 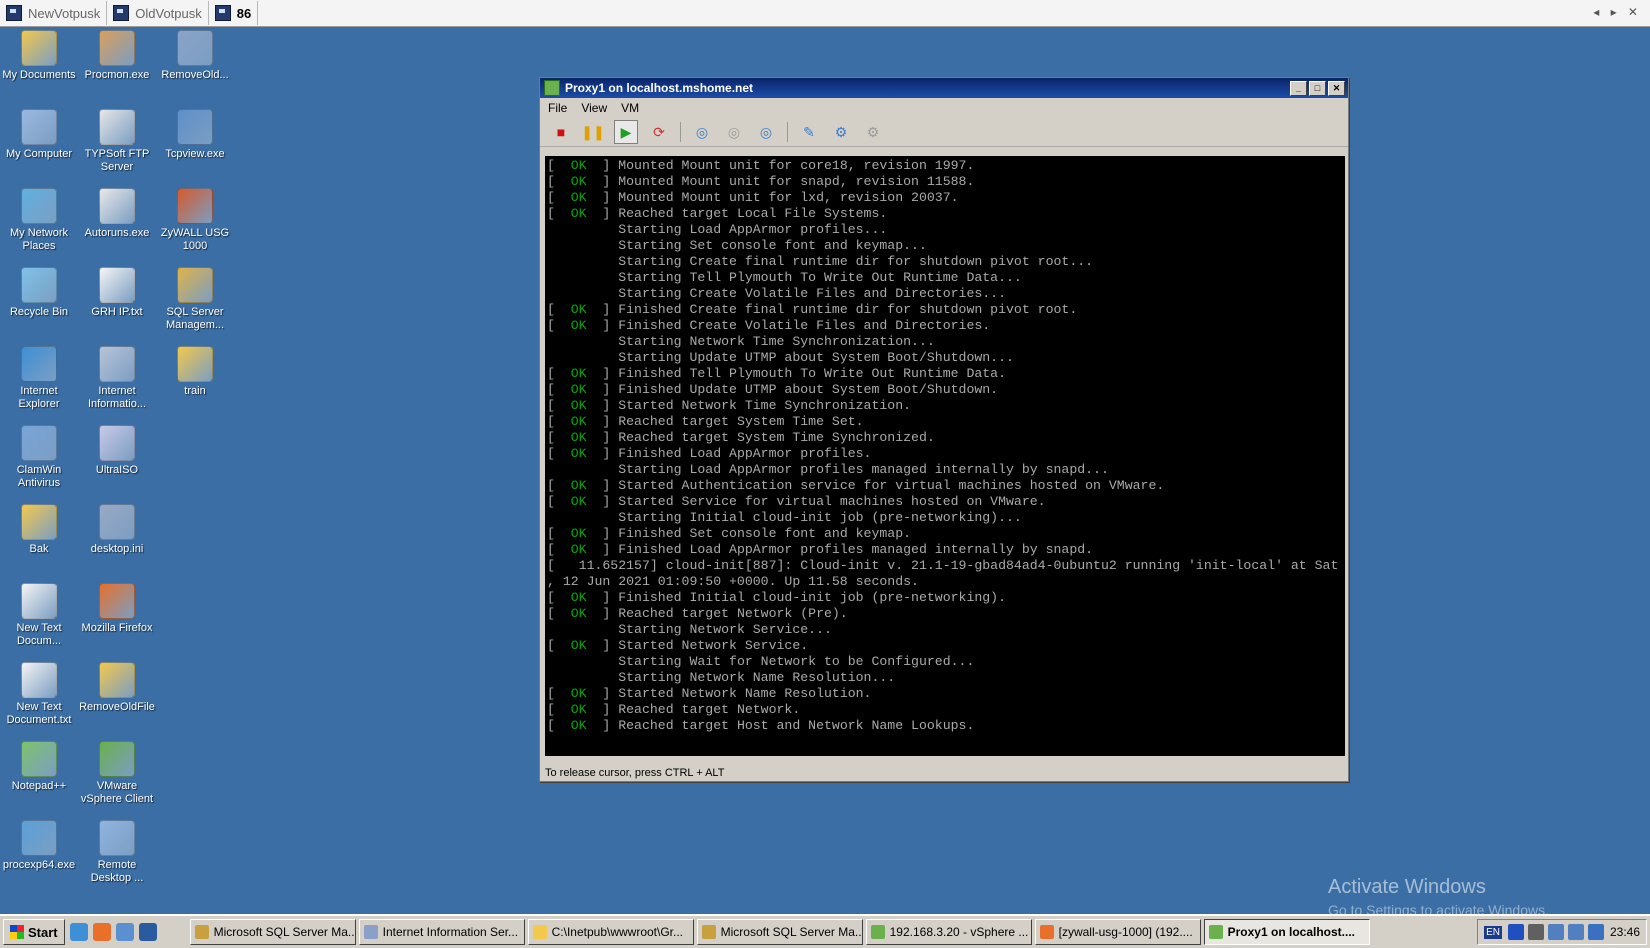 I want to click on desktop-icon: GRH IP.txt, so click(x=117, y=292).